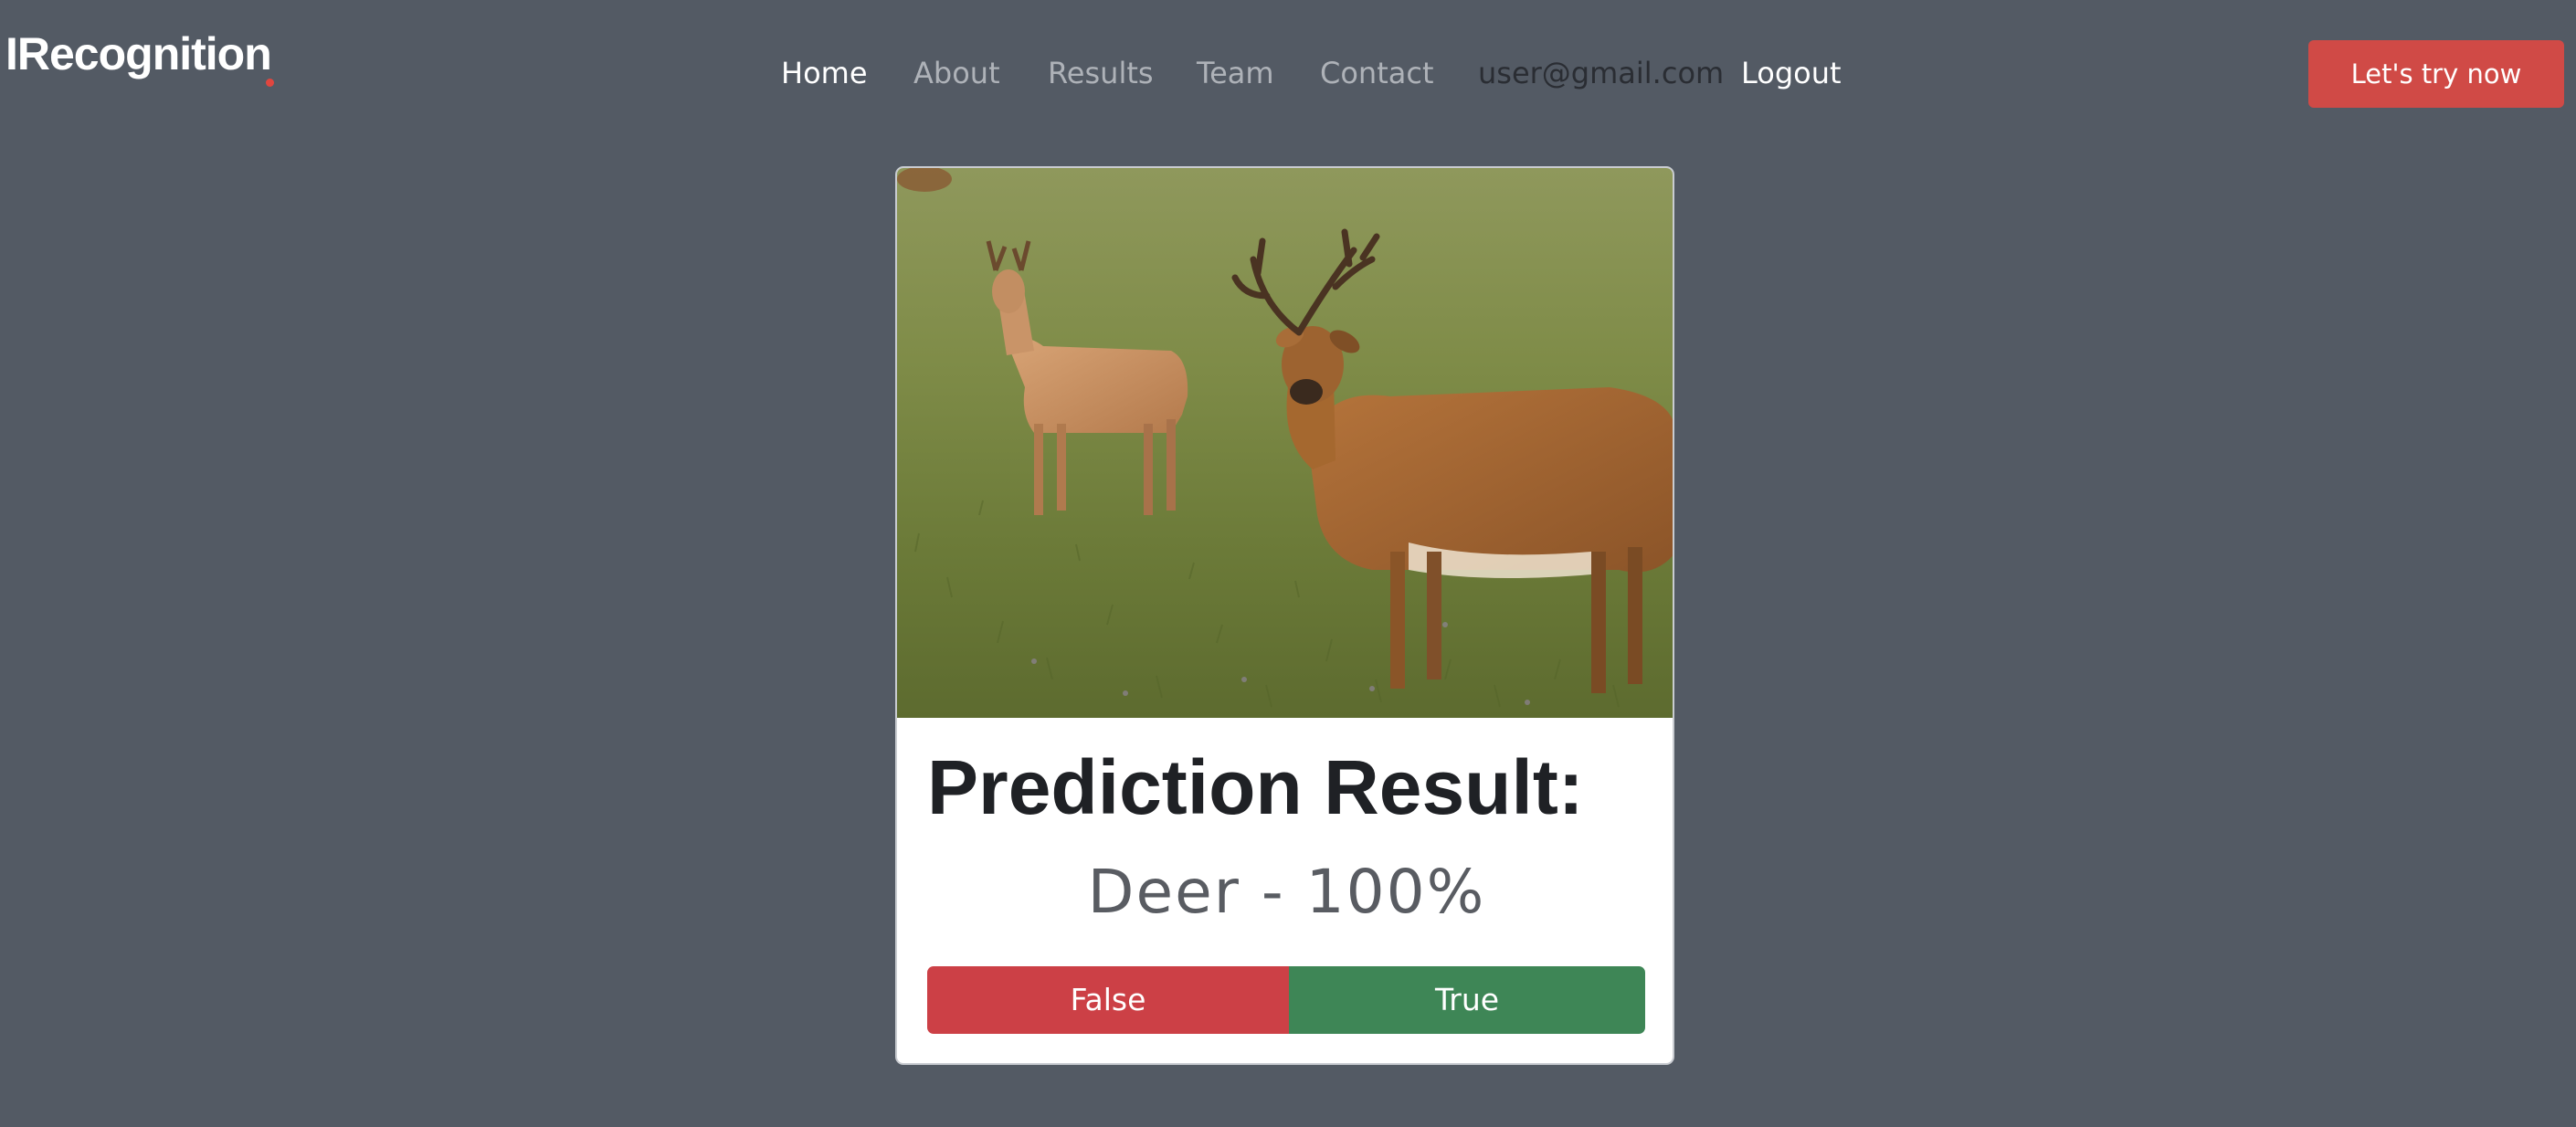 The image size is (2576, 1127). What do you see at coordinates (1601, 73) in the screenshot?
I see `nav-user-email: user@gmail.com` at bounding box center [1601, 73].